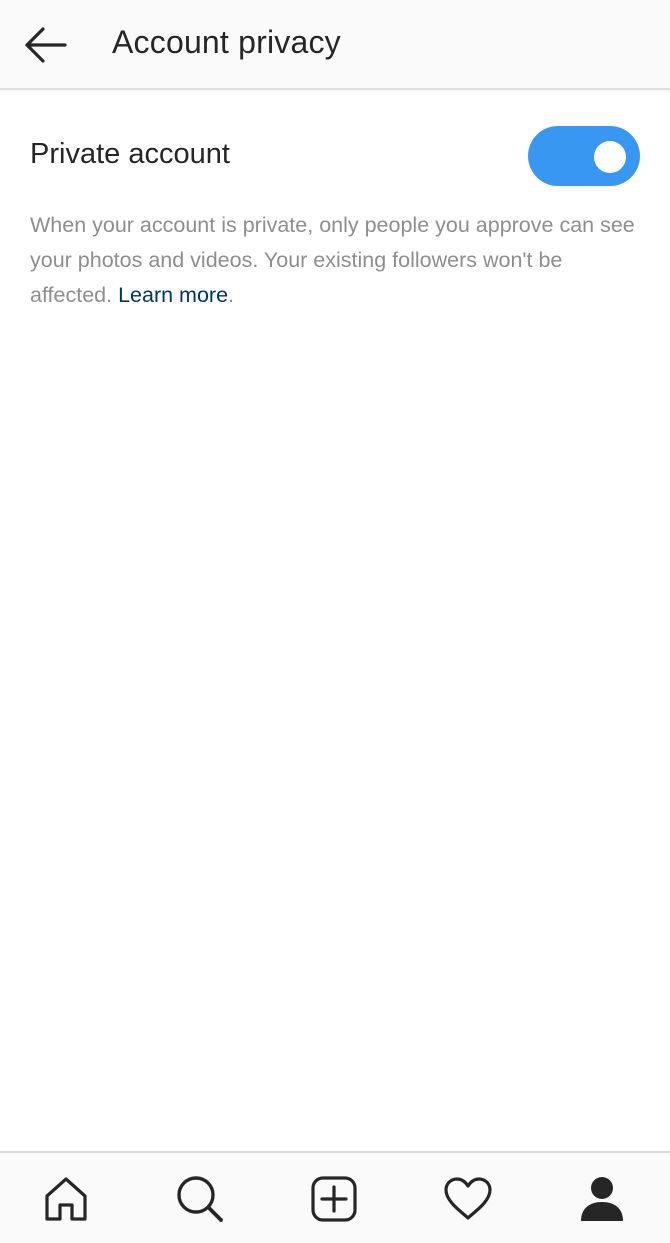  Describe the element at coordinates (226, 42) in the screenshot. I see `page-title: Account privacy` at that location.